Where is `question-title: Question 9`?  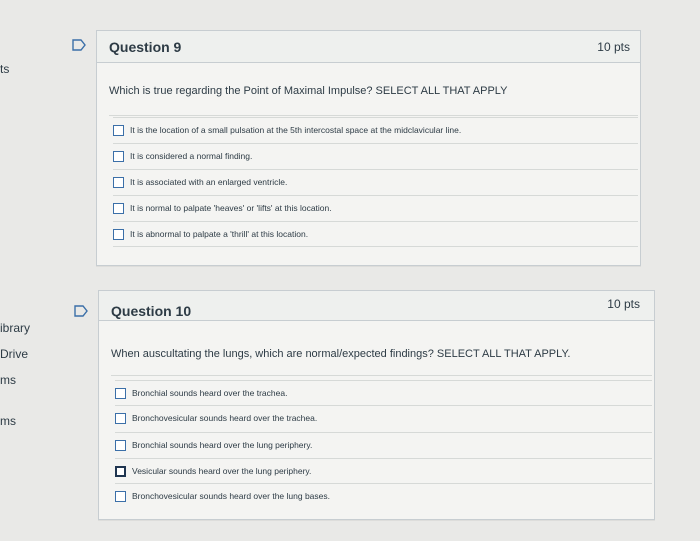
question-title: Question 9 is located at coordinates (145, 47).